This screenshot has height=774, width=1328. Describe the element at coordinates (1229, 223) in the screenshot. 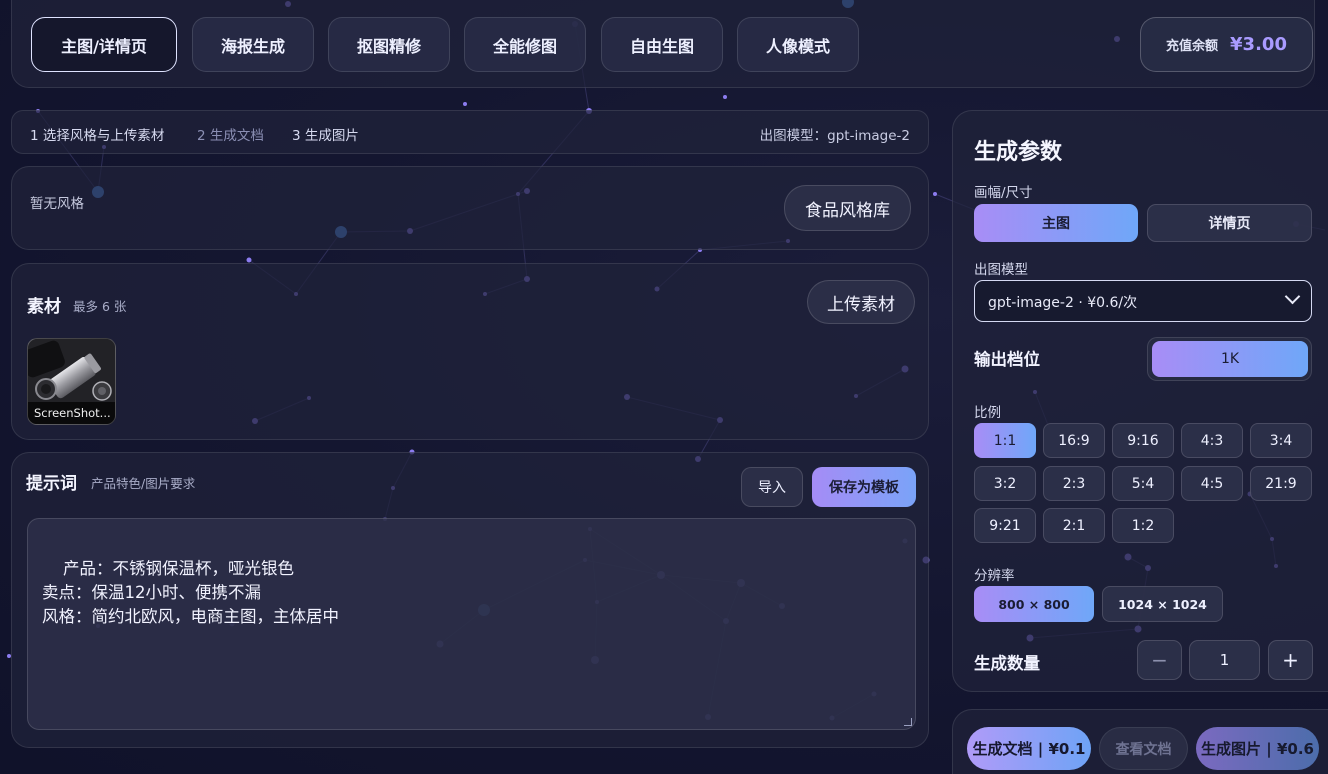

I see `canvas-detail-option: 详情页` at that location.